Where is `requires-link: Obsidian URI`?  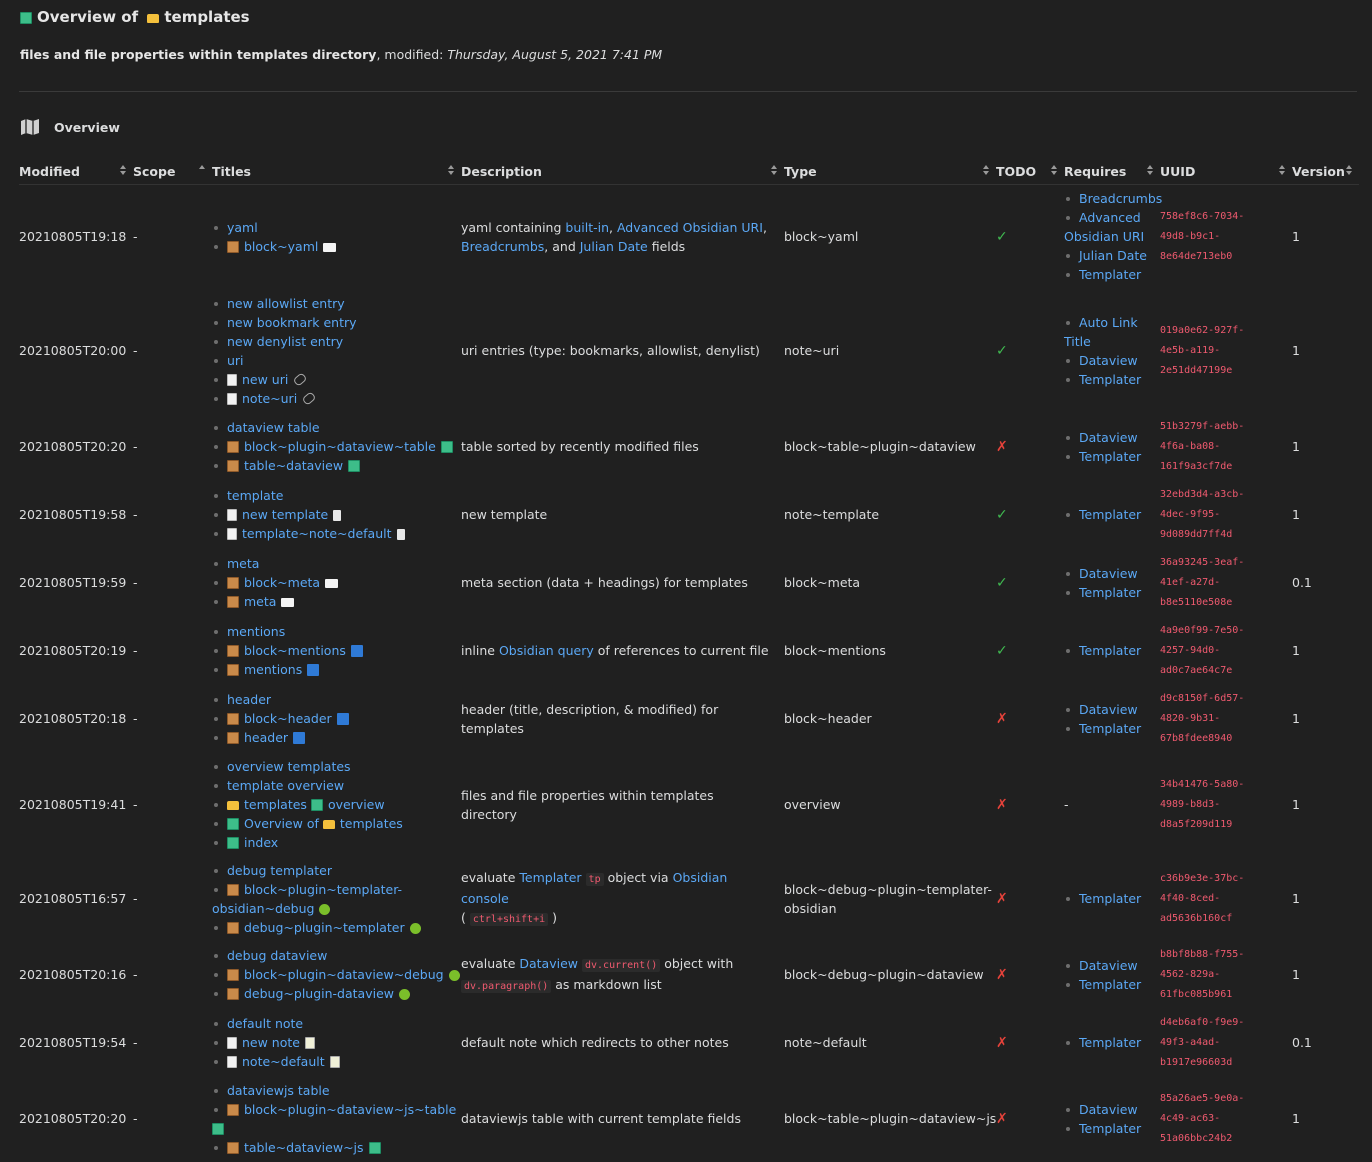 requires-link: Obsidian URI is located at coordinates (1112, 236).